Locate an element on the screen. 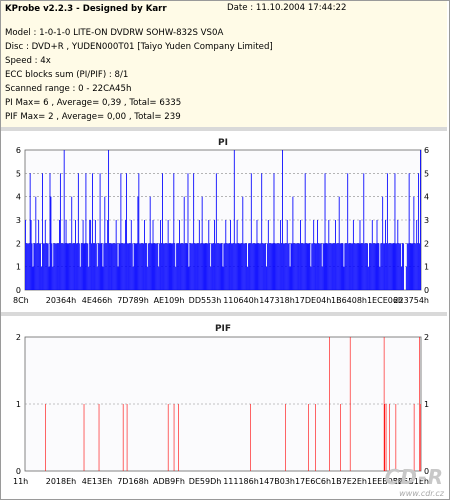  y-tick-label: 2 is located at coordinates (426, 243).